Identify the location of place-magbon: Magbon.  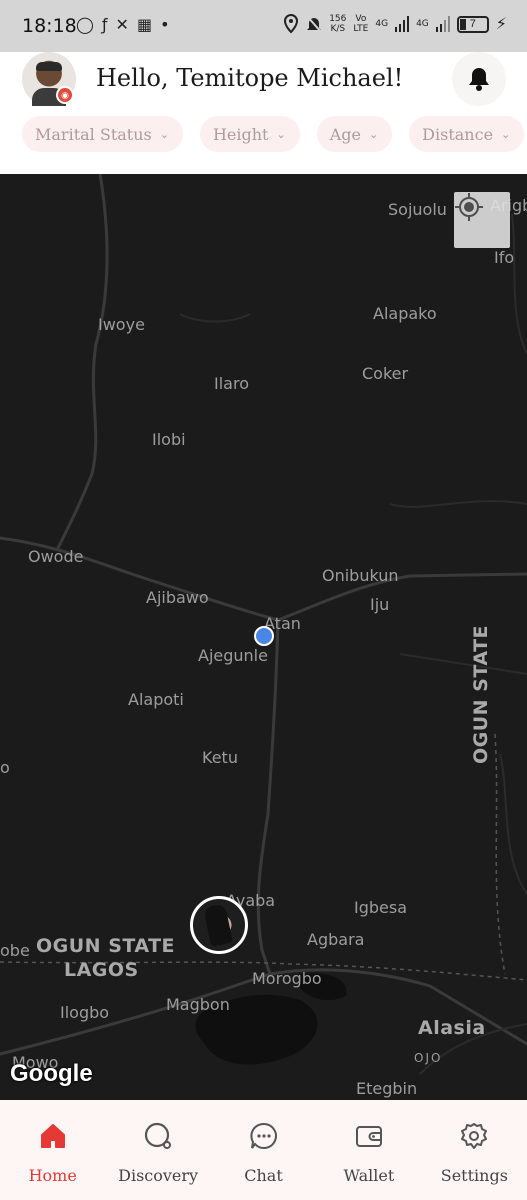
(198, 1004).